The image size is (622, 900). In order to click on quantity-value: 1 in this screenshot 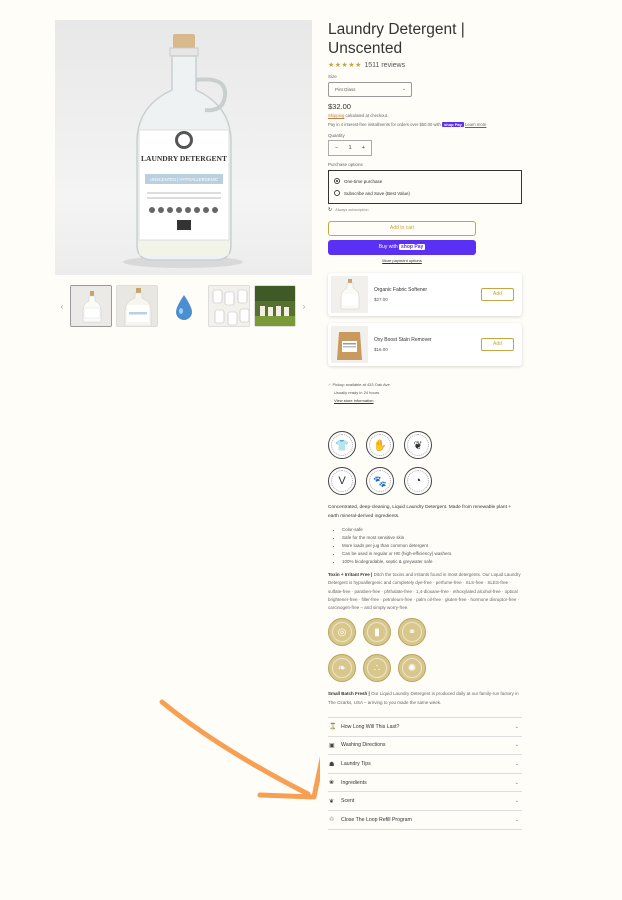, I will do `click(349, 148)`.